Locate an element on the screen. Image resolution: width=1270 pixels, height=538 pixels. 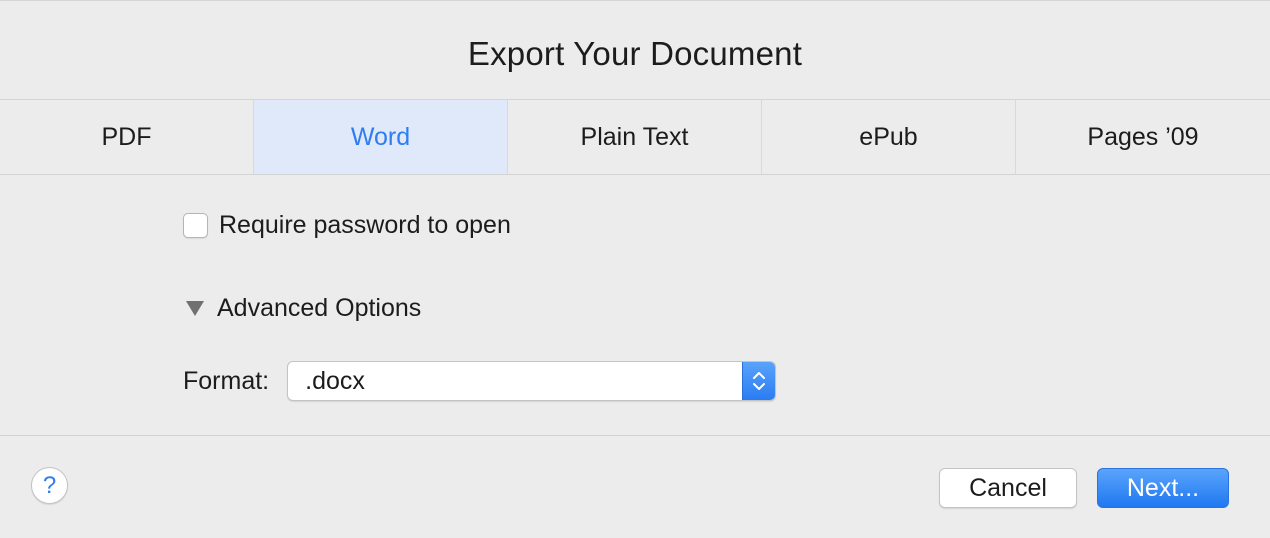
tab-plain-text: Plain Text is located at coordinates (635, 137).